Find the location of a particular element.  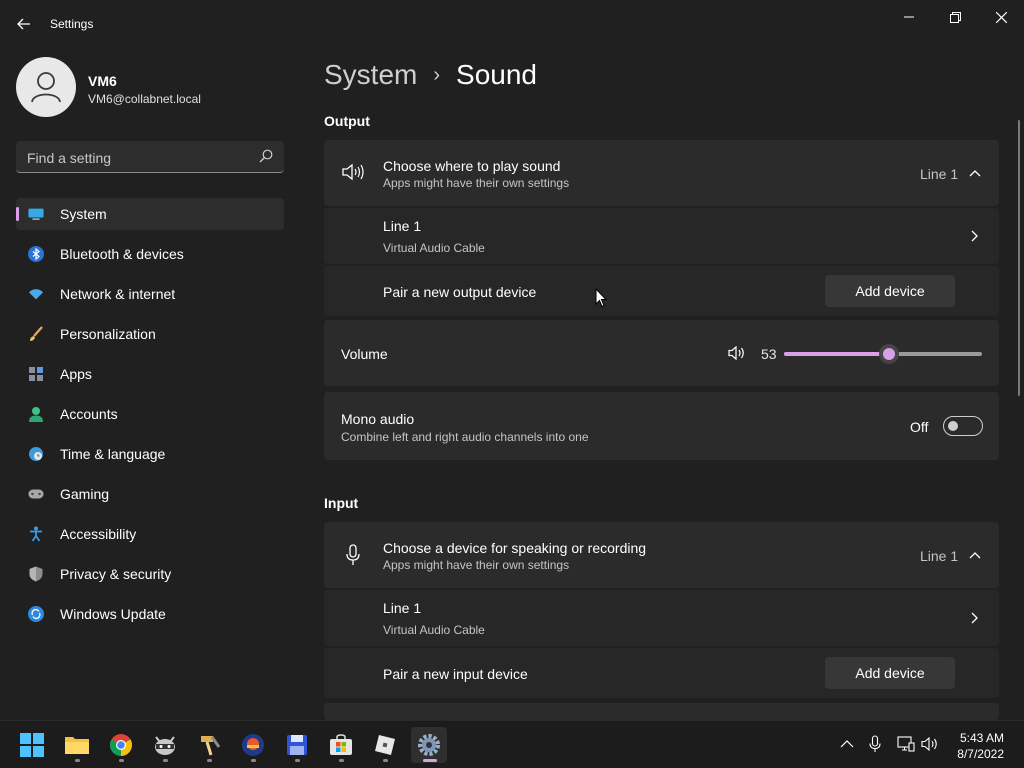

page-title: Sound is located at coordinates (496, 74).